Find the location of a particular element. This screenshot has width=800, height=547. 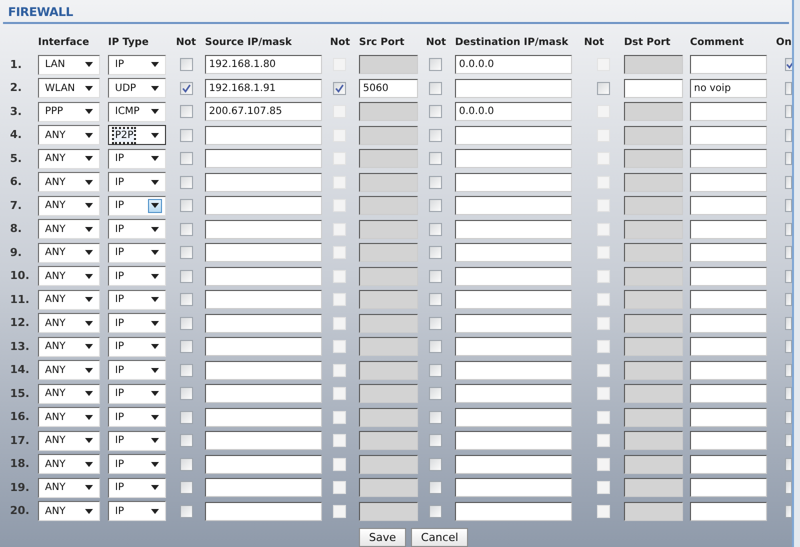

input-field: 0.0.0.0 is located at coordinates (513, 112).